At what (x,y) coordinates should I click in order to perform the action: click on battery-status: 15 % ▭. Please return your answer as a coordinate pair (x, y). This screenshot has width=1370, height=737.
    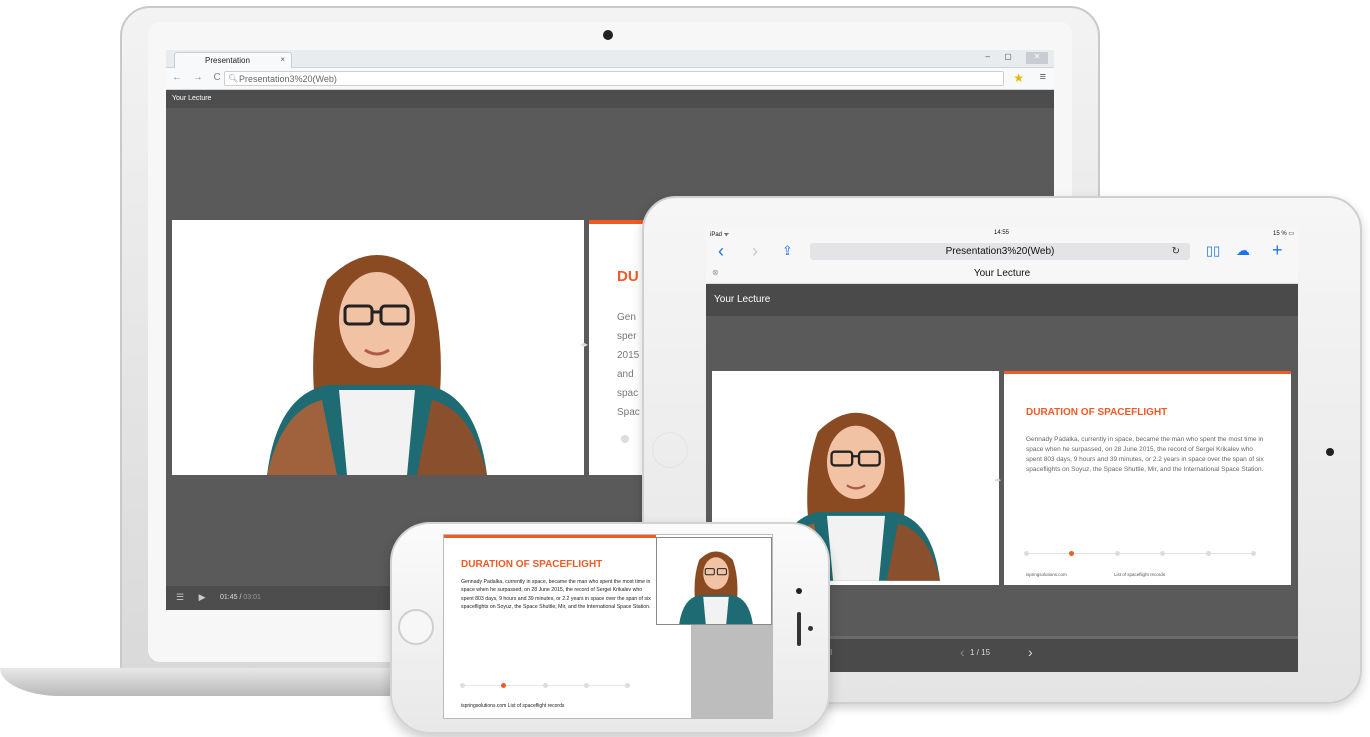
    Looking at the image, I should click on (1283, 234).